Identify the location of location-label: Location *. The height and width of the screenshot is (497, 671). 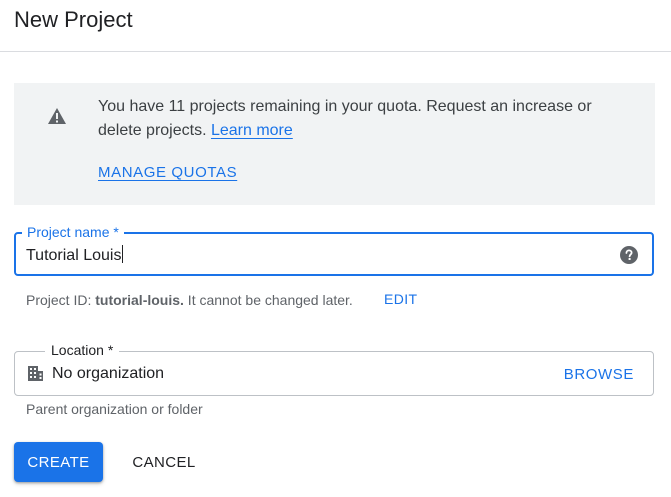
(82, 350).